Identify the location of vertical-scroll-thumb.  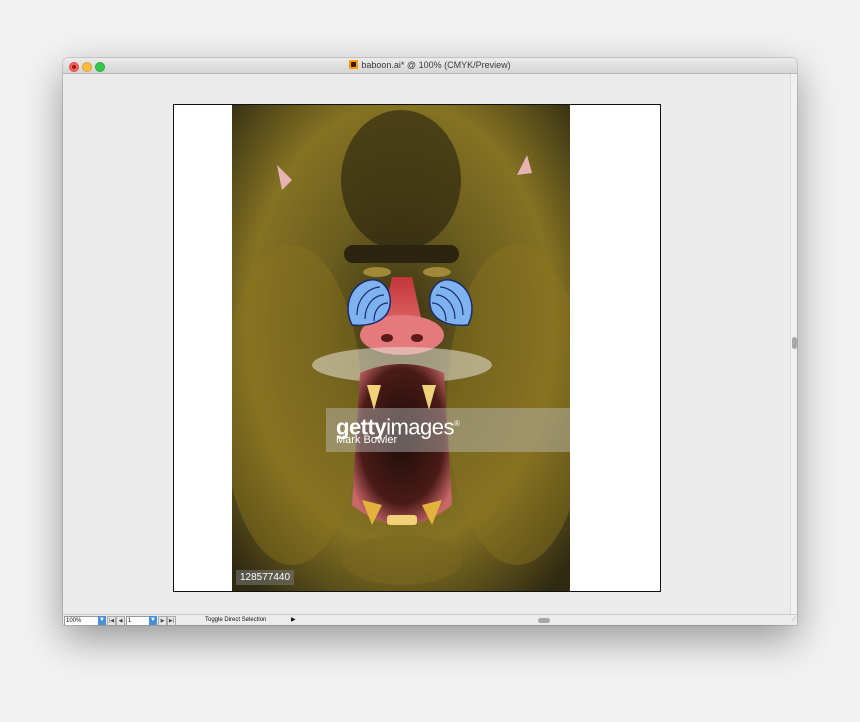
(794, 343).